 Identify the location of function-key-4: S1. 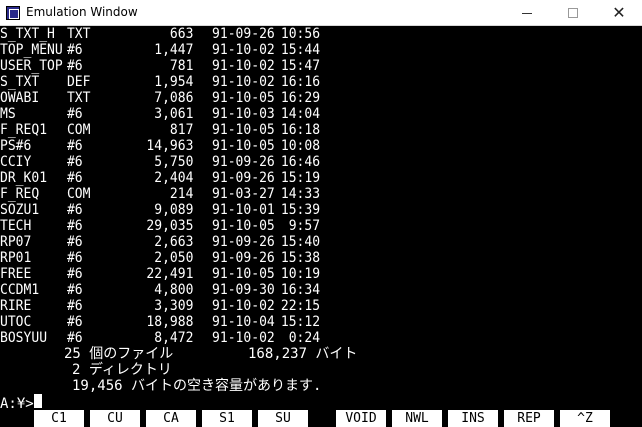
(227, 418).